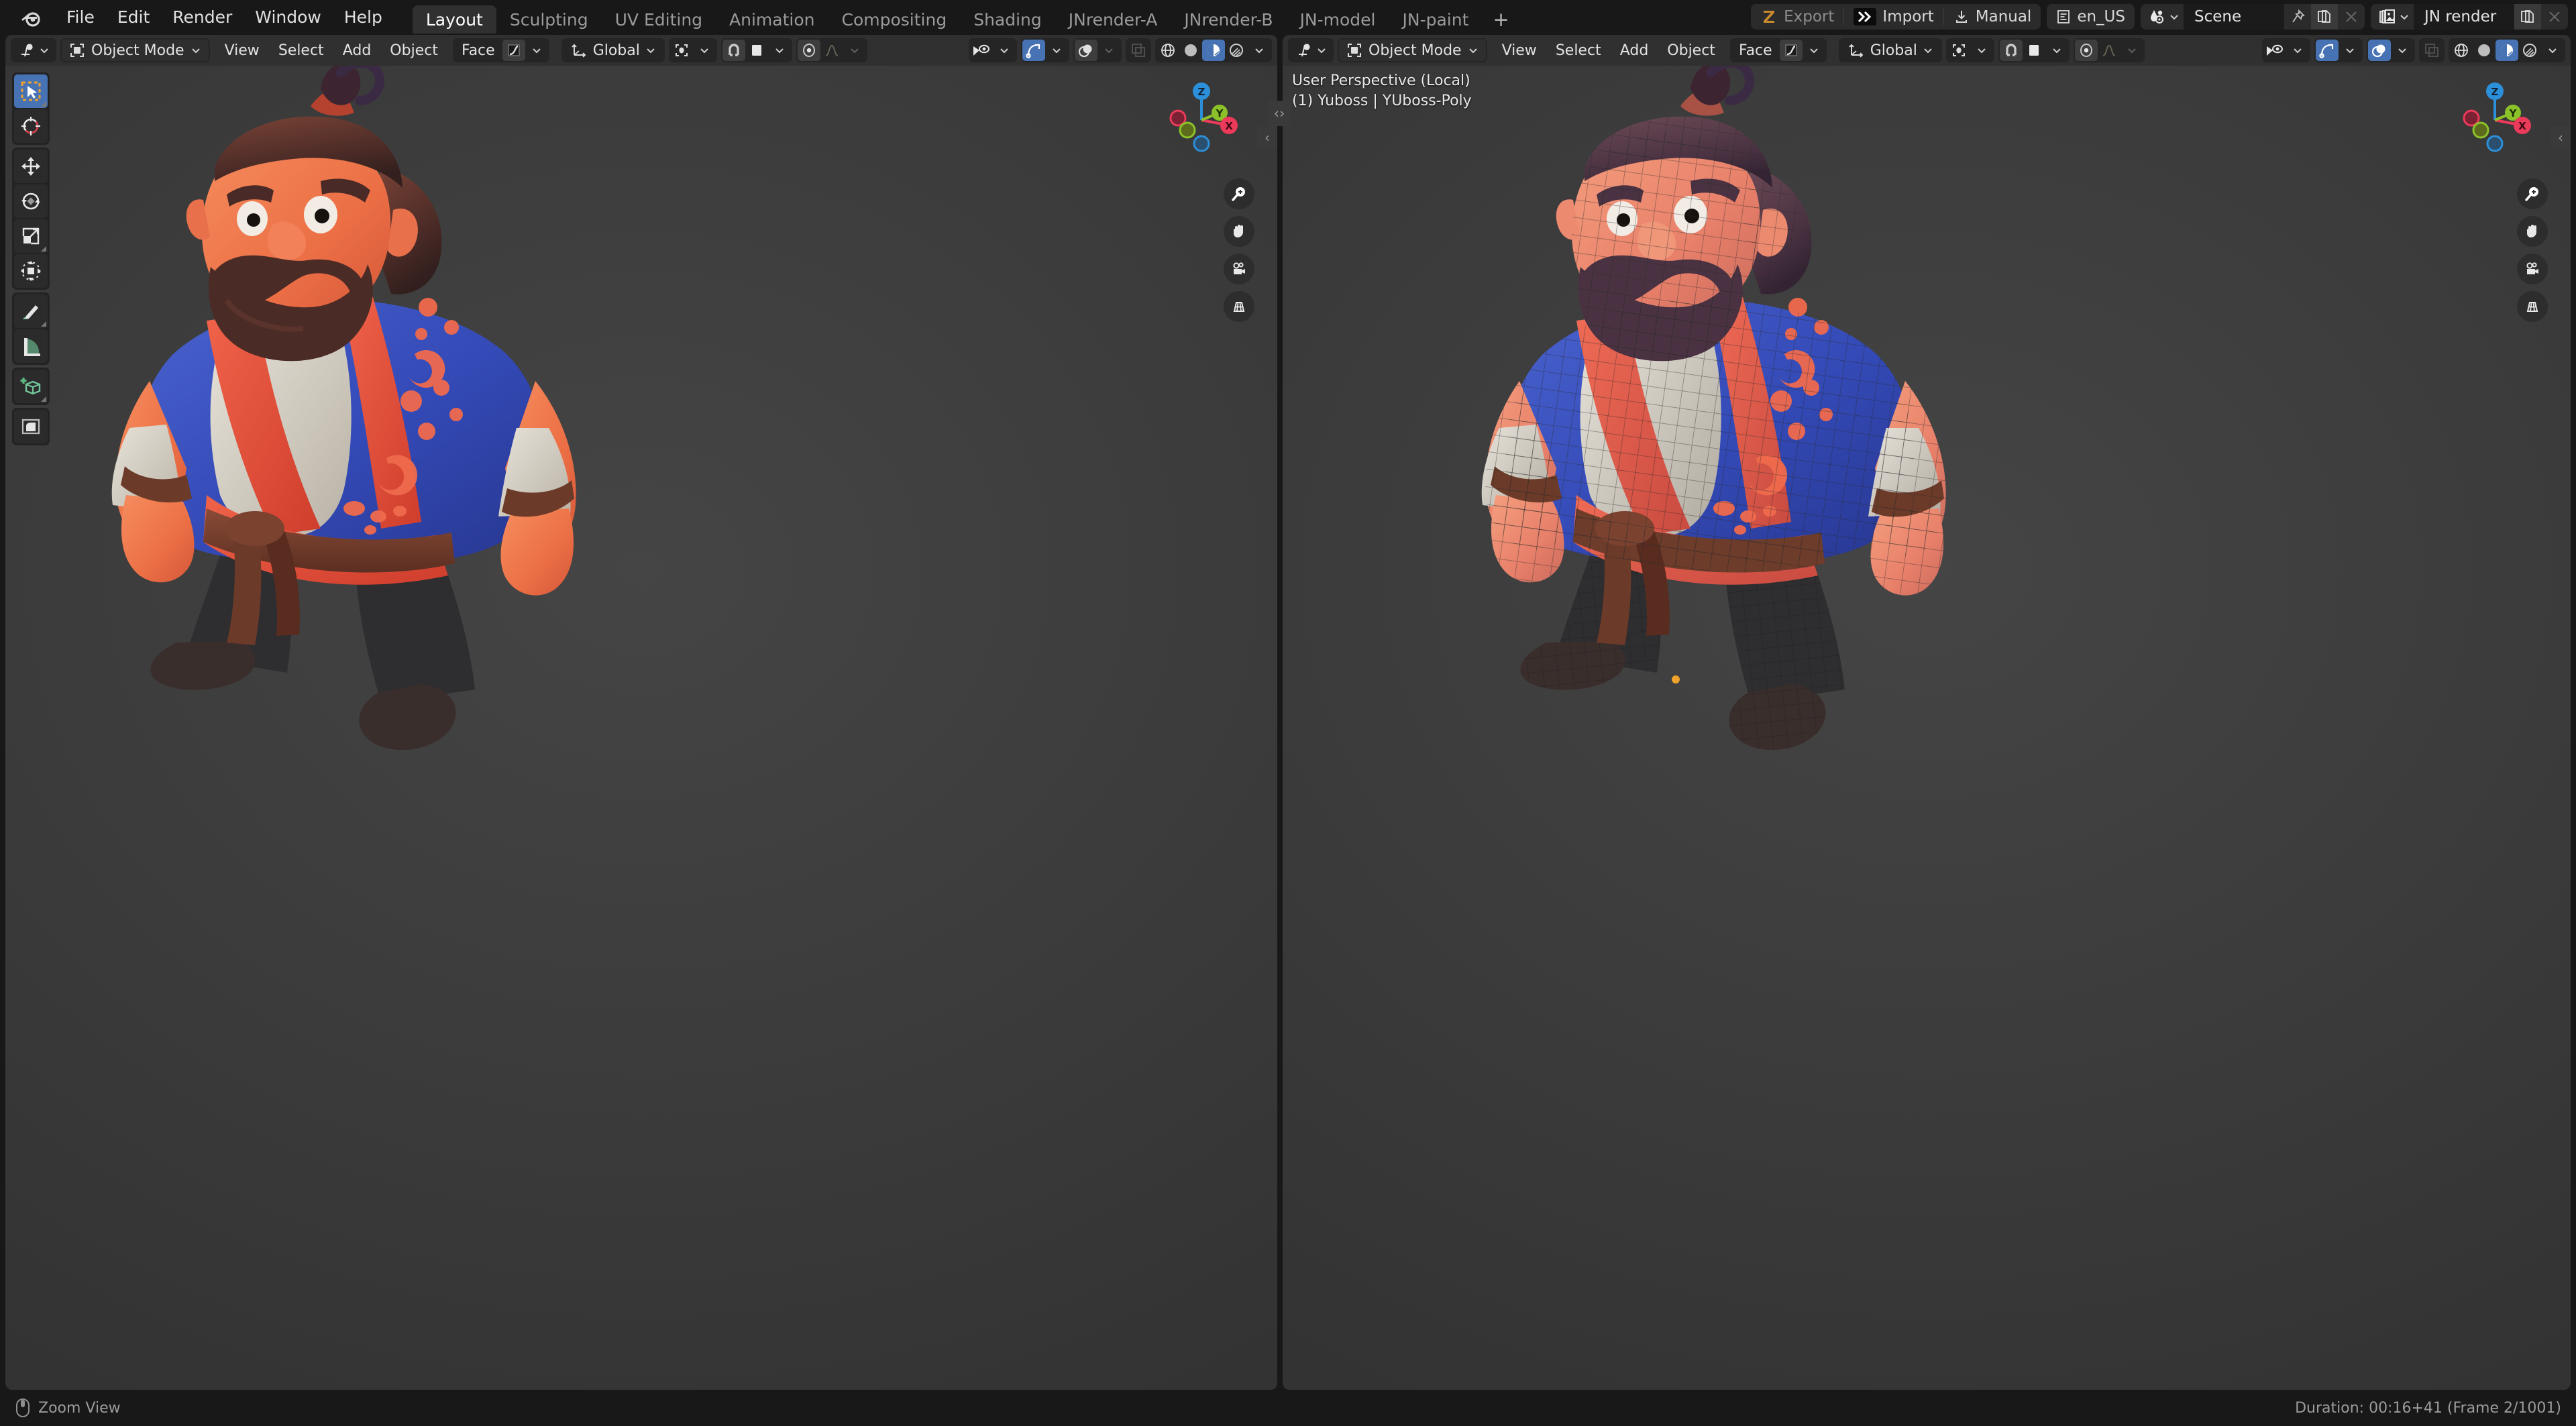 The height and width of the screenshot is (1426, 2576). I want to click on rotate-icon, so click(31, 201).